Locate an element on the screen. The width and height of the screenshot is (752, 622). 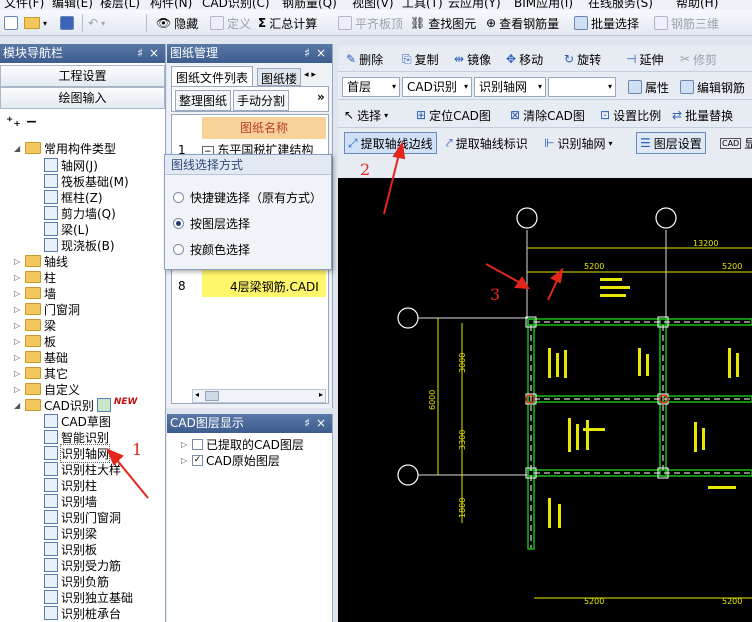
annotation-number-1: 1 is located at coordinates (137, 449).